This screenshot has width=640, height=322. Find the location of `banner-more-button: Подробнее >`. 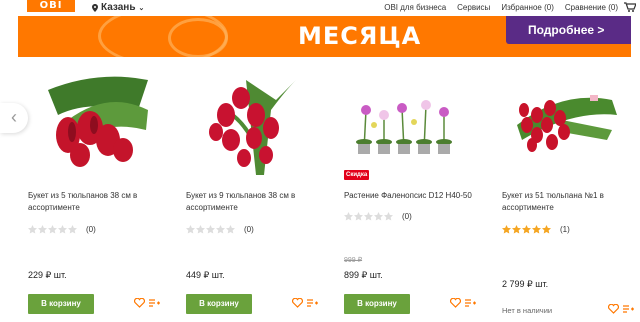

banner-more-button: Подробнее > is located at coordinates (568, 30).